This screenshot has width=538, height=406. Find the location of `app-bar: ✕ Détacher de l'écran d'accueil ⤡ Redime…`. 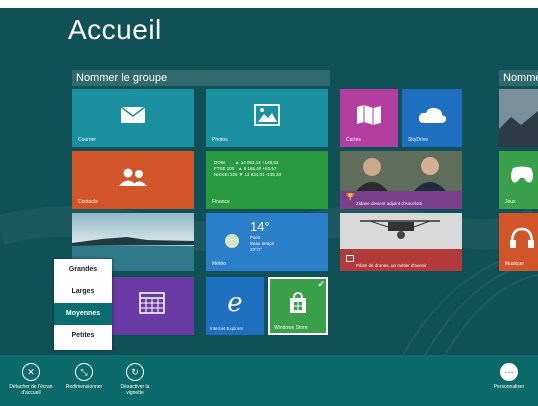

app-bar: ✕ Détacher de l'écran d'accueil ⤡ Redime… is located at coordinates (269, 380).